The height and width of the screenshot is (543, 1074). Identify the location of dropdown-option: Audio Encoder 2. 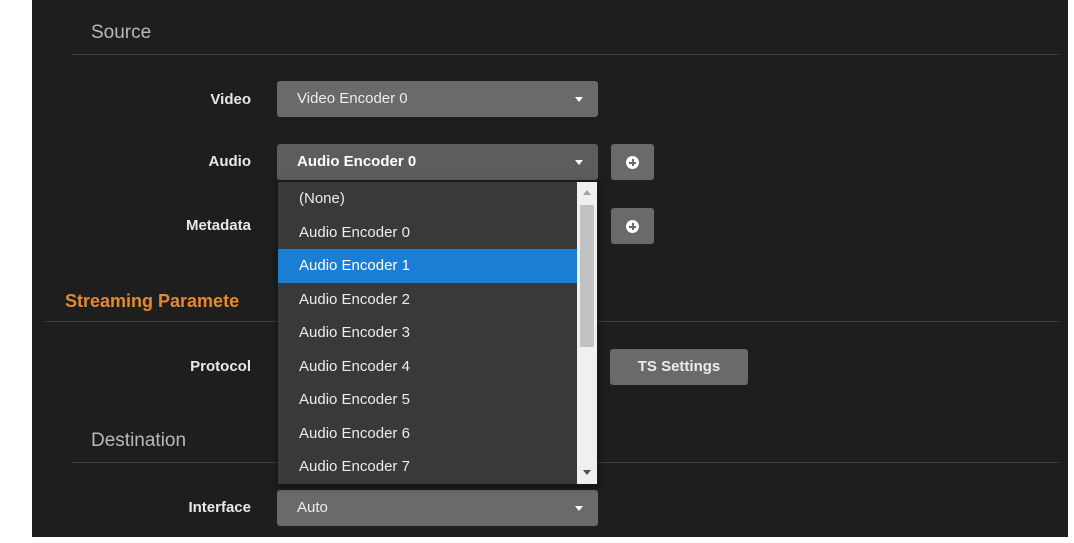
(427, 300).